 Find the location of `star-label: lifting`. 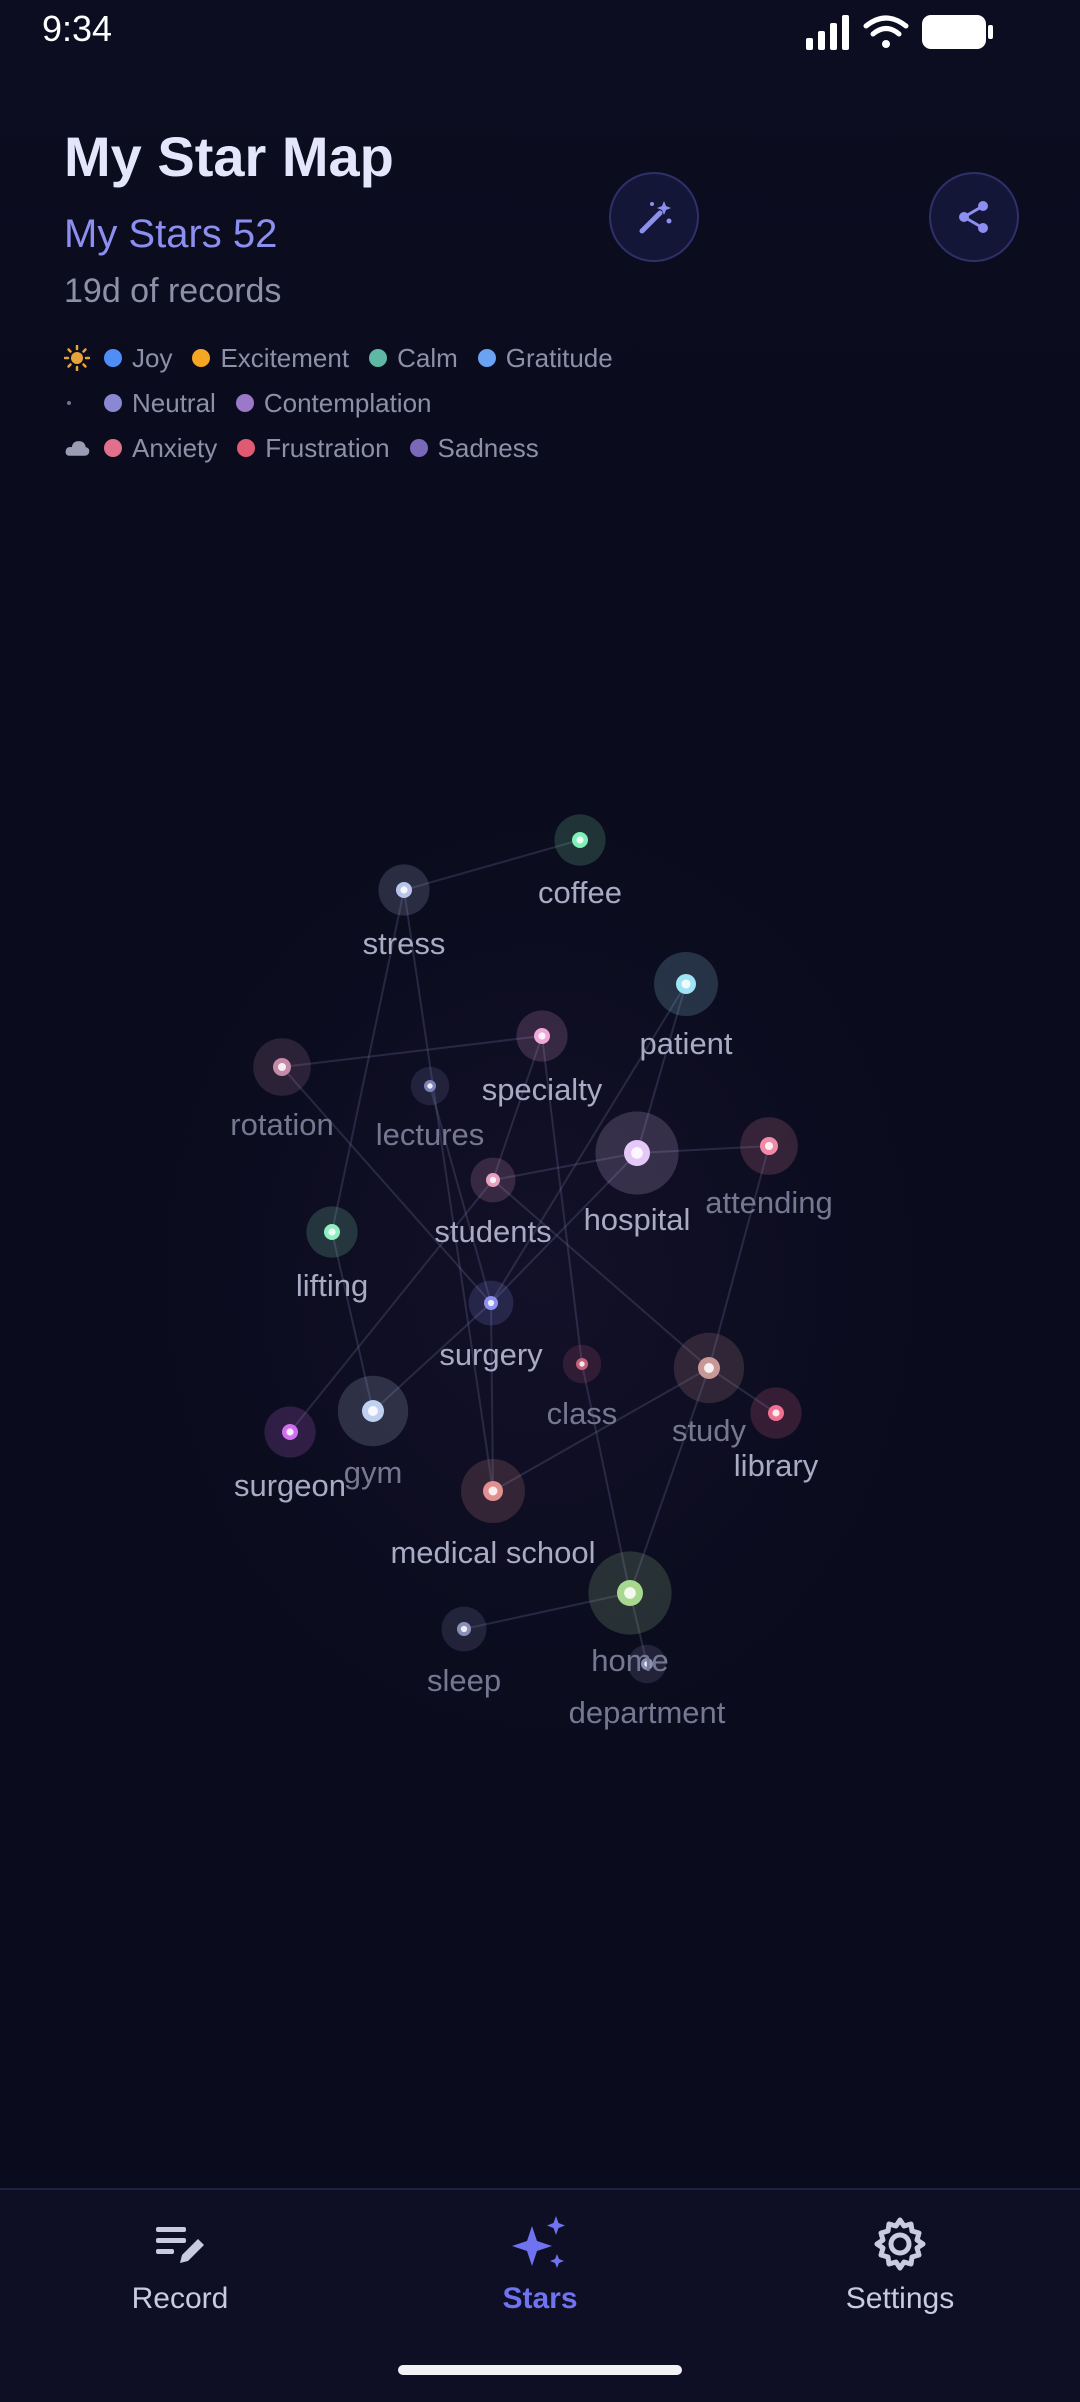

star-label: lifting is located at coordinates (332, 1286).